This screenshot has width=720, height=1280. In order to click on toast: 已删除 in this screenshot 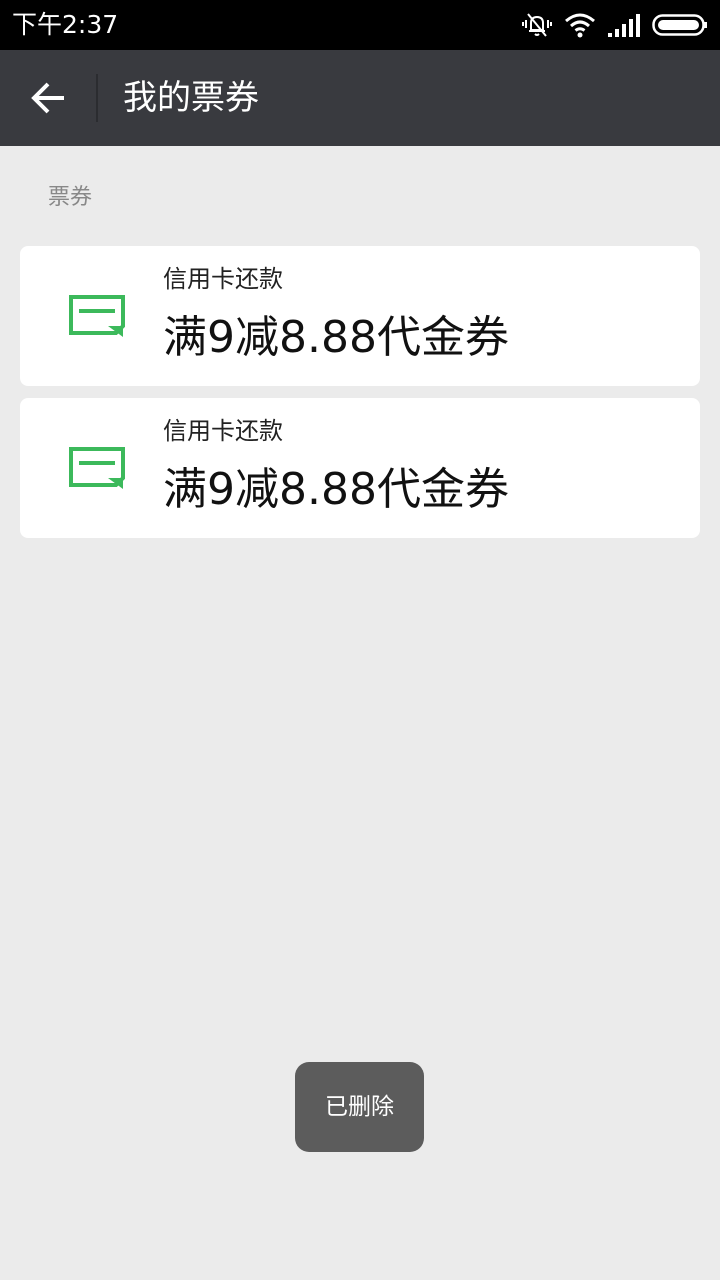, I will do `click(359, 1107)`.